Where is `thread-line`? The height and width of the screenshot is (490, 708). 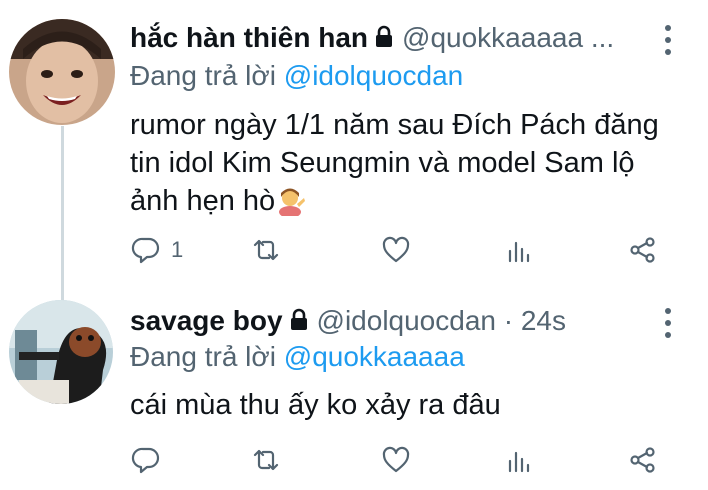
thread-line is located at coordinates (62, 215).